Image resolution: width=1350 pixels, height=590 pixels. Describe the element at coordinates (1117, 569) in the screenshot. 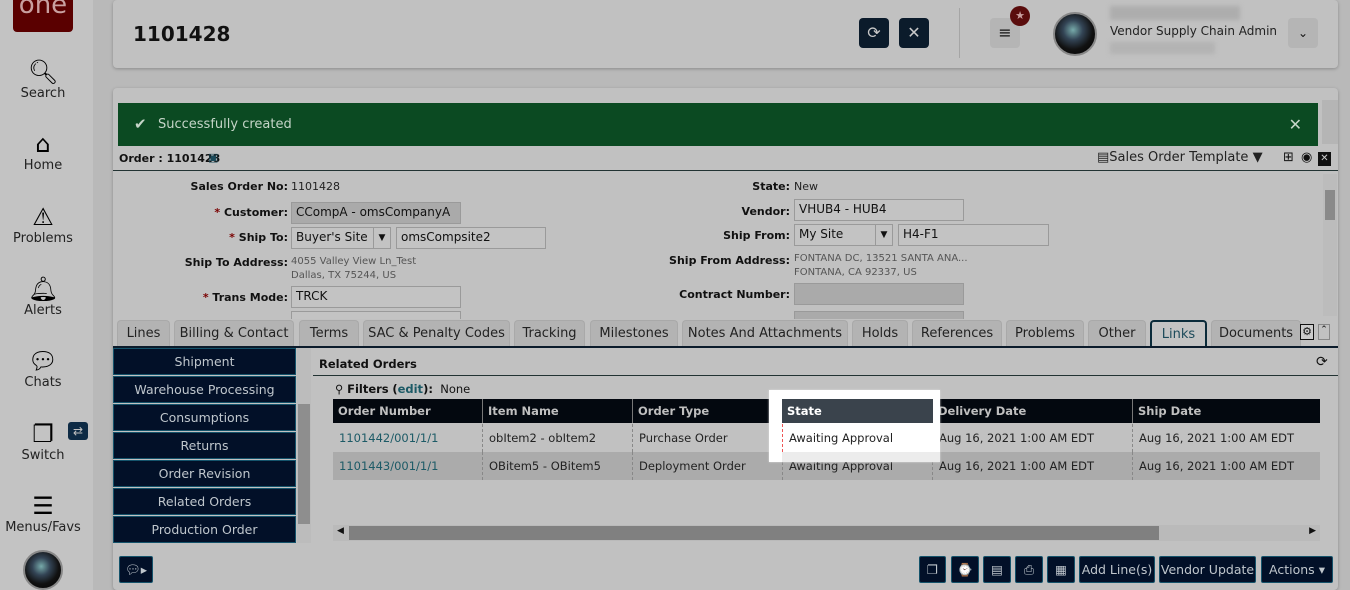

I see `add-lines-button: Add Line(s)` at that location.